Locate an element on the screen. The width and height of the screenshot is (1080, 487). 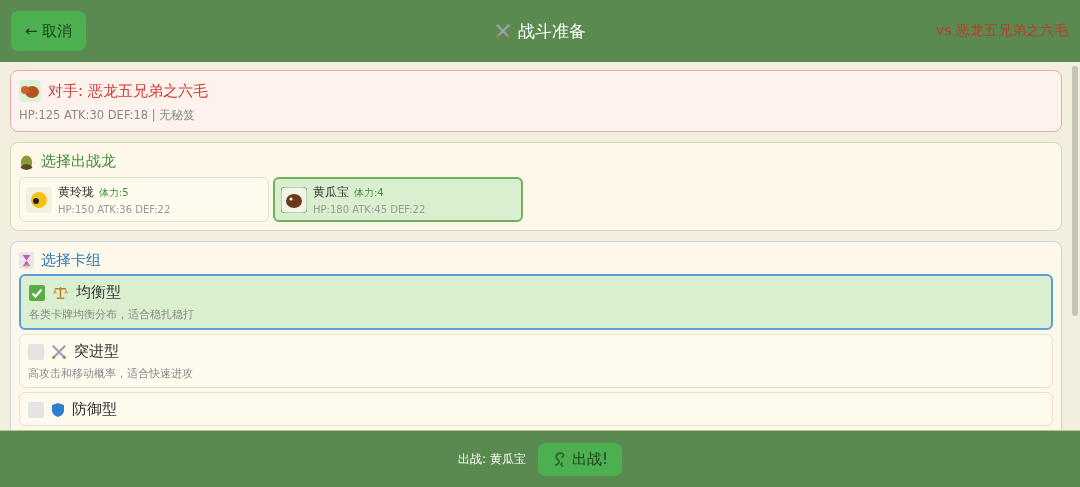
button-label: 出战! is located at coordinates (589, 459).